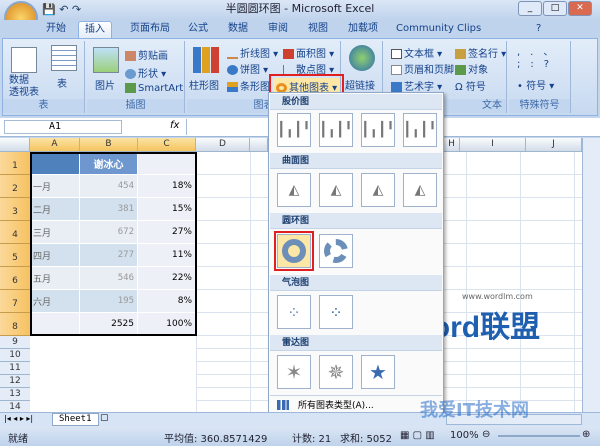 The width and height of the screenshot is (600, 446). What do you see at coordinates (167, 255) in the screenshot?
I see `percent-cell: 11%` at bounding box center [167, 255].